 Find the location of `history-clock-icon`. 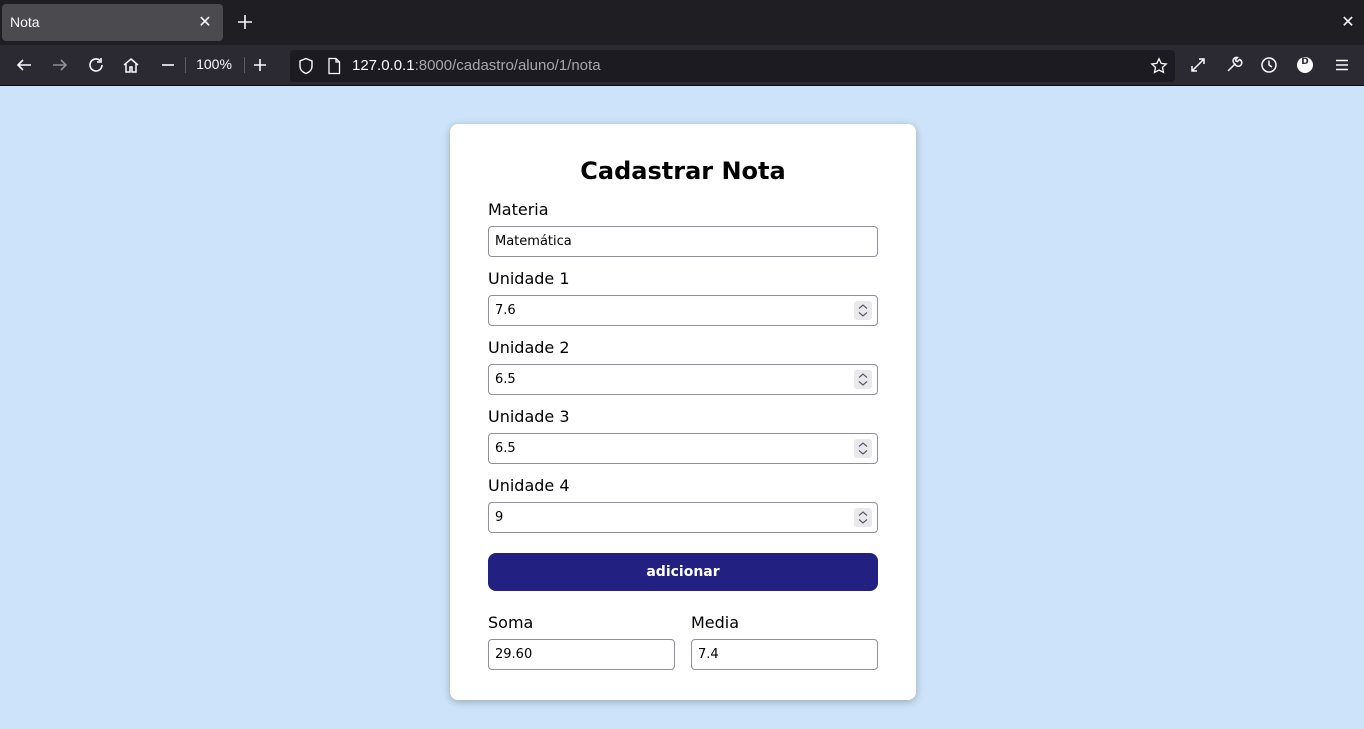

history-clock-icon is located at coordinates (1269, 65).